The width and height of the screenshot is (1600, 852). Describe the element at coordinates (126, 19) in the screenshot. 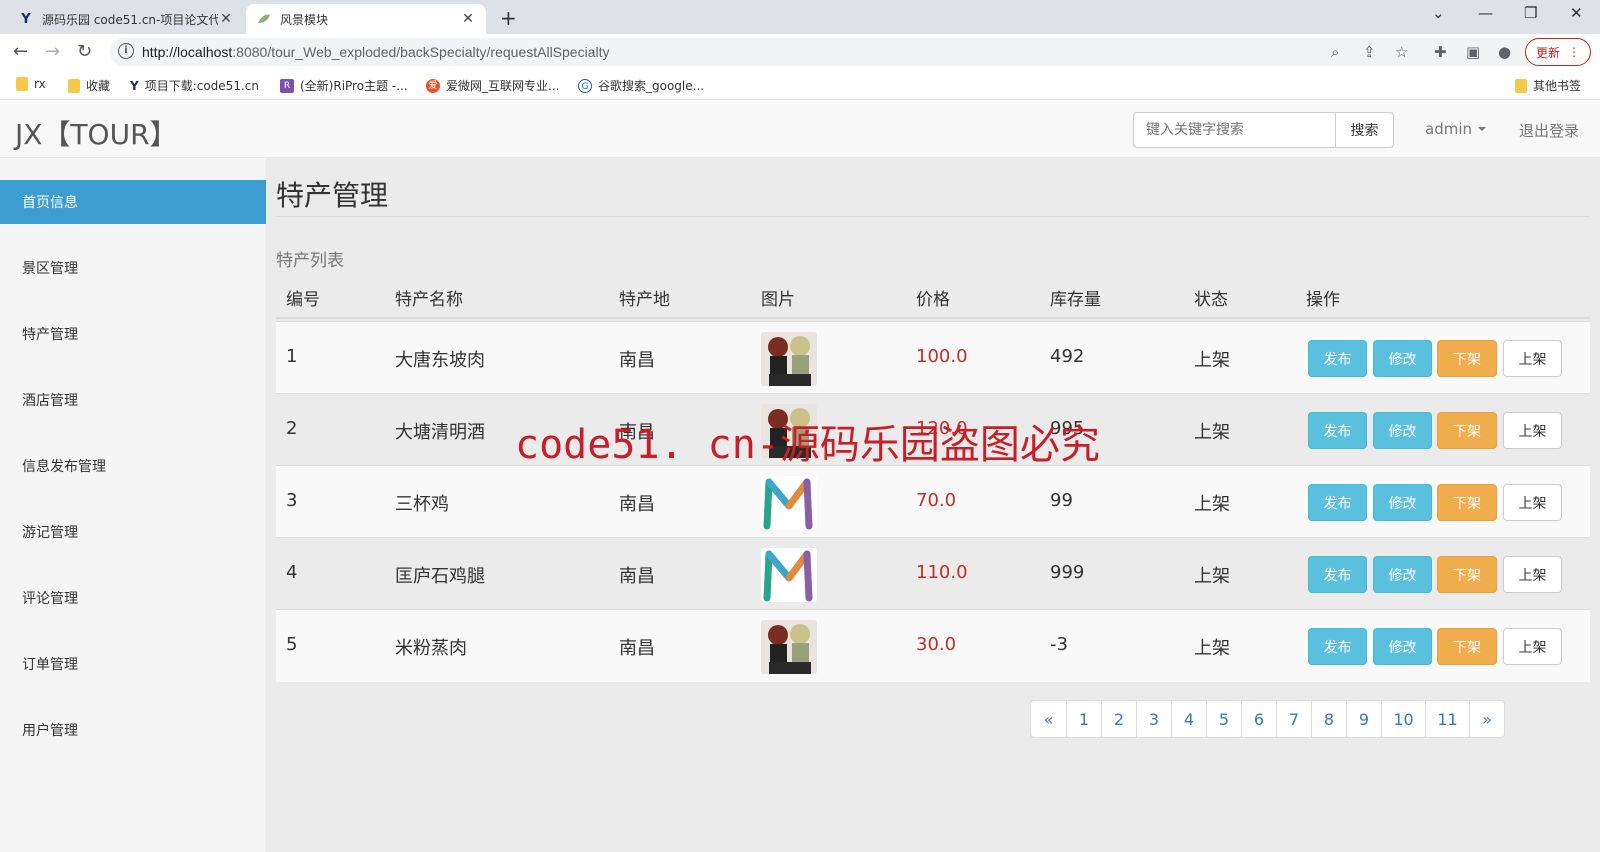

I see `browser-tab-1: Y 源码乐园 code51.cn-项目论文代 ✕` at that location.